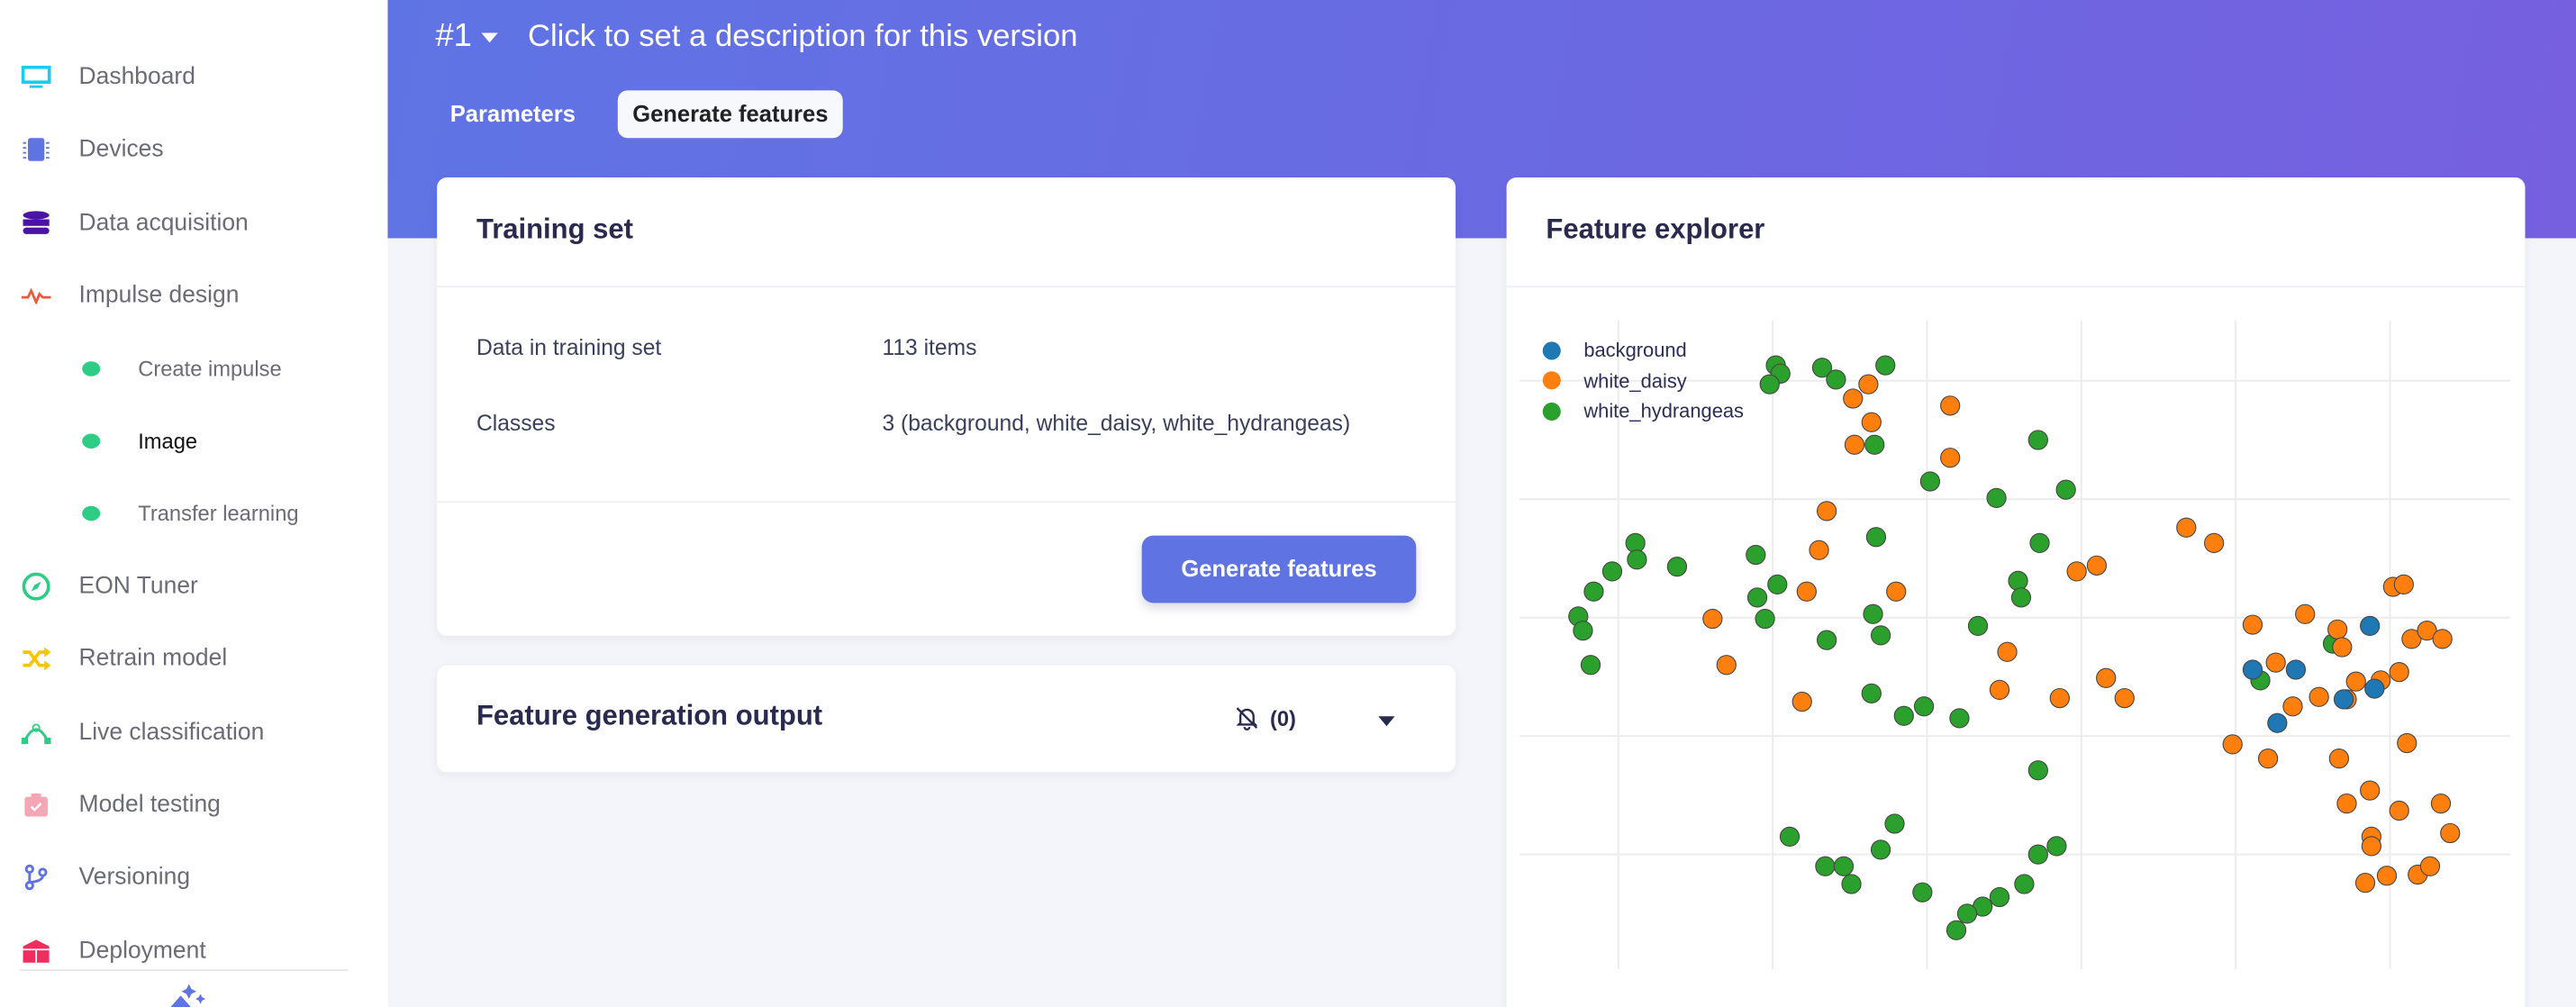 The width and height of the screenshot is (2576, 1007). I want to click on sidebar-item-deployment: Deployment, so click(193, 951).